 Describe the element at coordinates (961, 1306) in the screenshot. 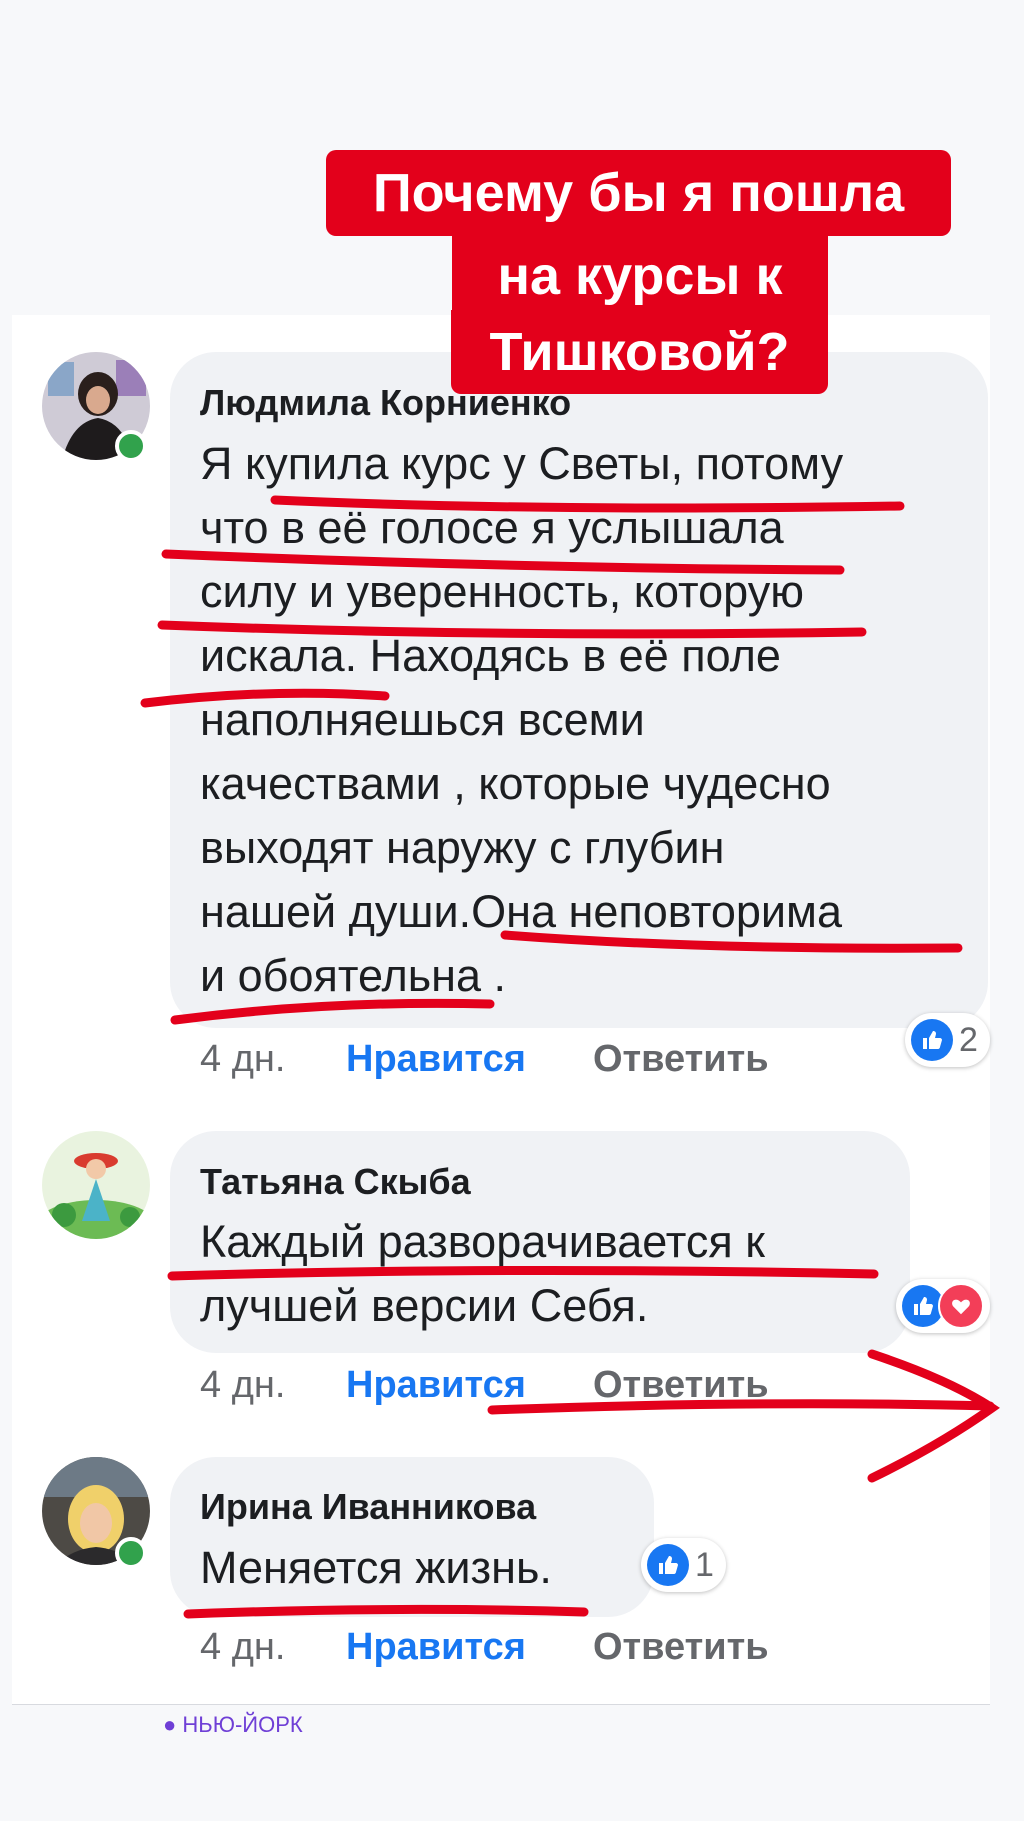

I see `love-reaction-icon` at that location.